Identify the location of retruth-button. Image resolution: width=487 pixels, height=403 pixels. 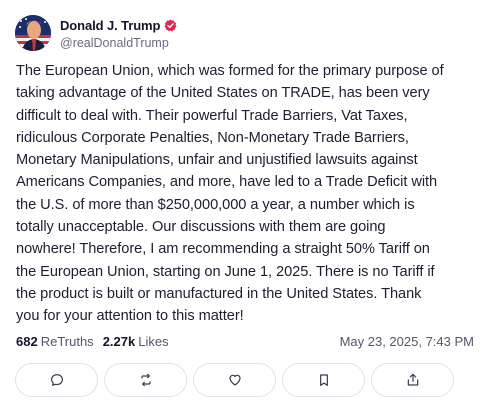
(145, 380).